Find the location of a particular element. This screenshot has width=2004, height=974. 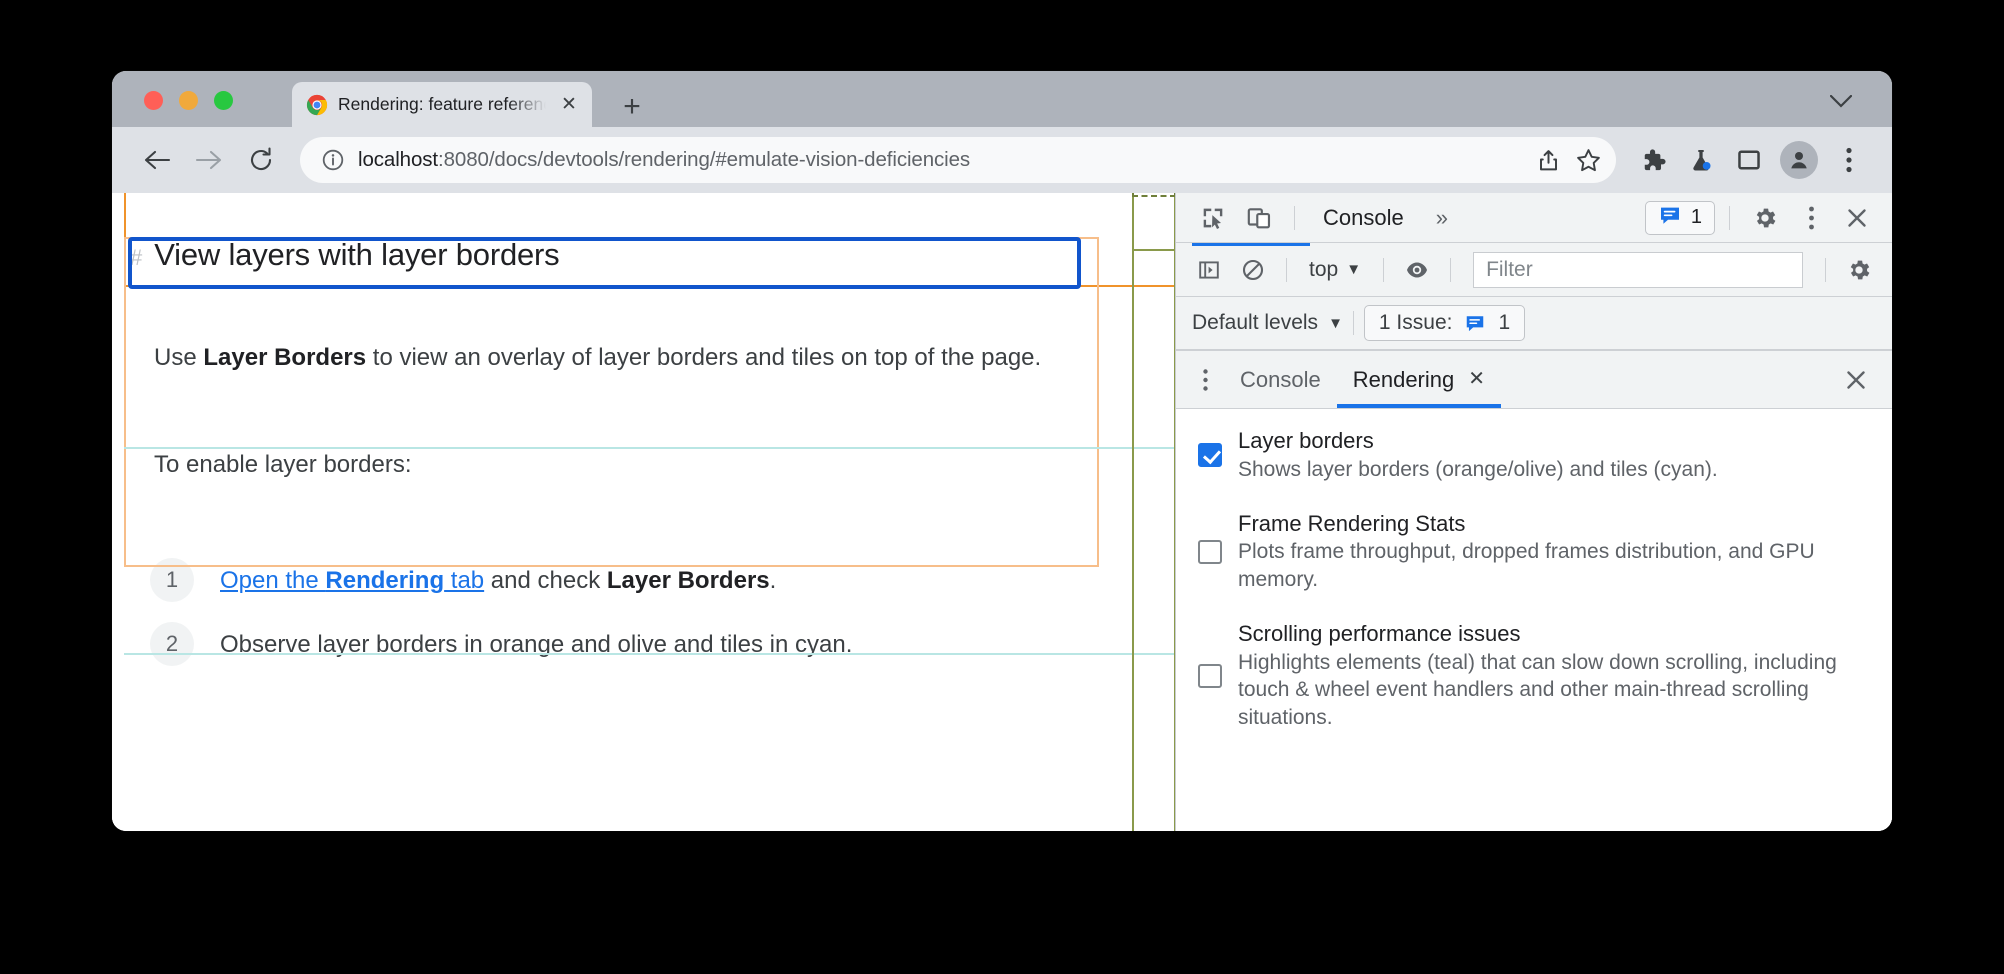

drawer-tab-label: Rendering is located at coordinates (1403, 379).